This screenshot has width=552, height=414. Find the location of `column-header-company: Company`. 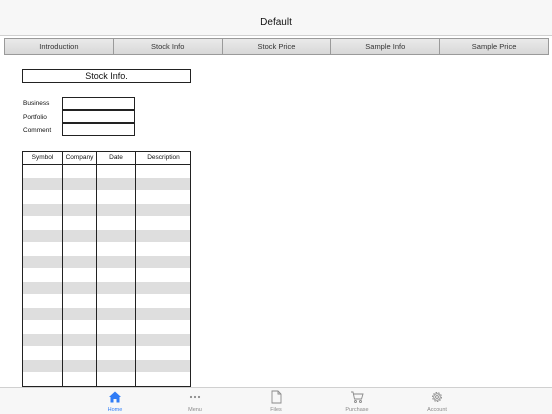

column-header-company: Company is located at coordinates (79, 158).